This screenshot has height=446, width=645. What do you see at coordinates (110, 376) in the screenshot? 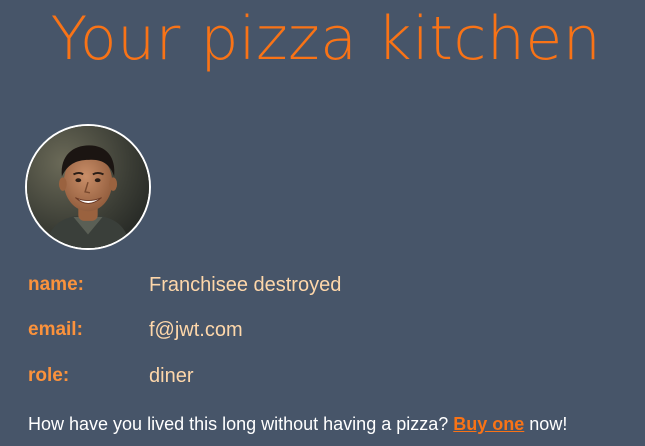
I see `profile-row-role: role: diner` at bounding box center [110, 376].